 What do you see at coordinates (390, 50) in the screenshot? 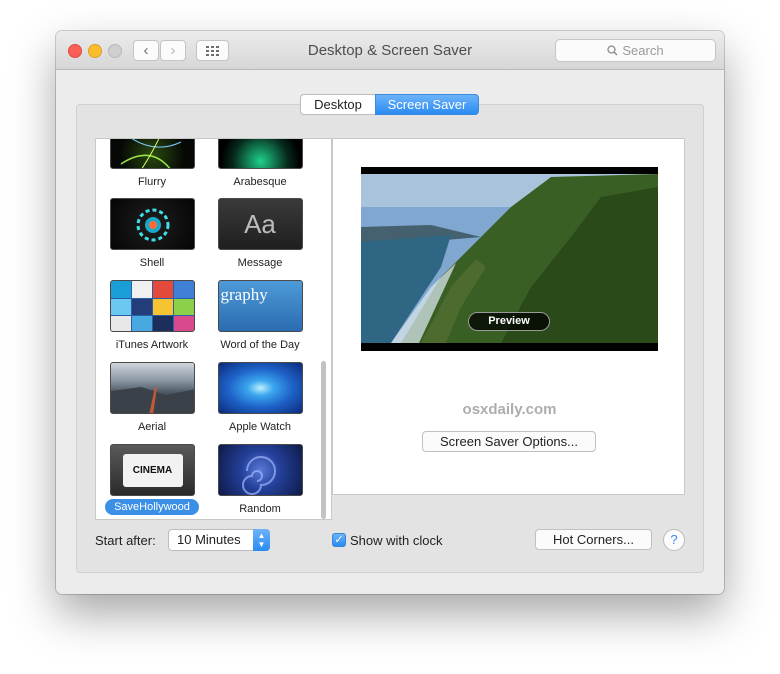
I see `title-bar: ‹ › Desktop & Screen Saver Search` at bounding box center [390, 50].